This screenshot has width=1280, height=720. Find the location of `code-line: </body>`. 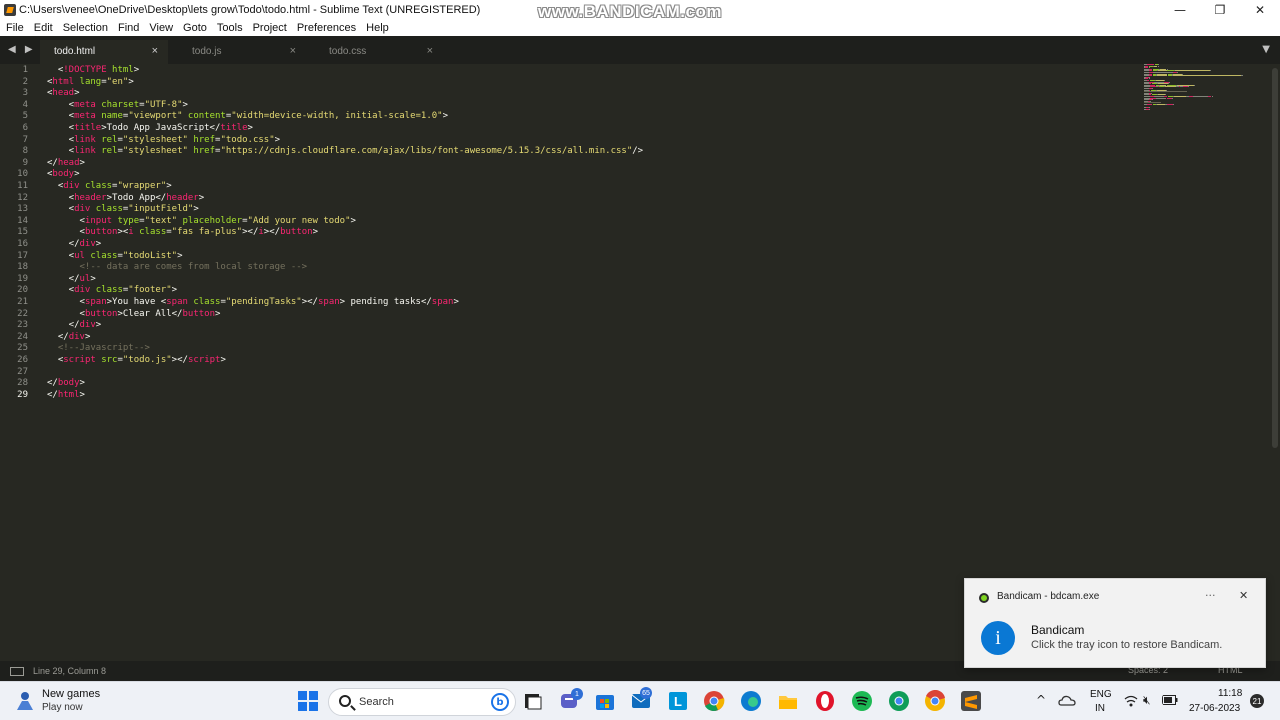

code-line: </body> is located at coordinates (66, 384).